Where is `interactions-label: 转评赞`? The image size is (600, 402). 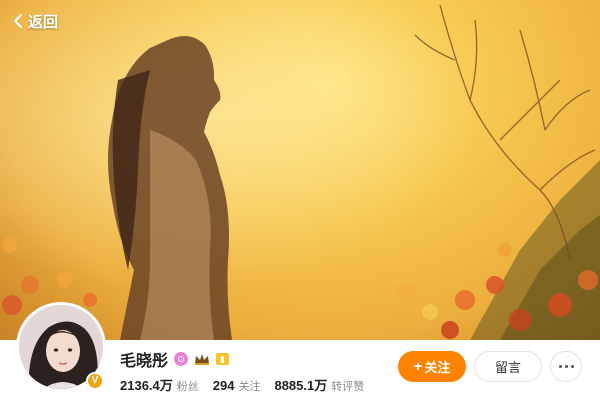 interactions-label: 转评赞 is located at coordinates (348, 387).